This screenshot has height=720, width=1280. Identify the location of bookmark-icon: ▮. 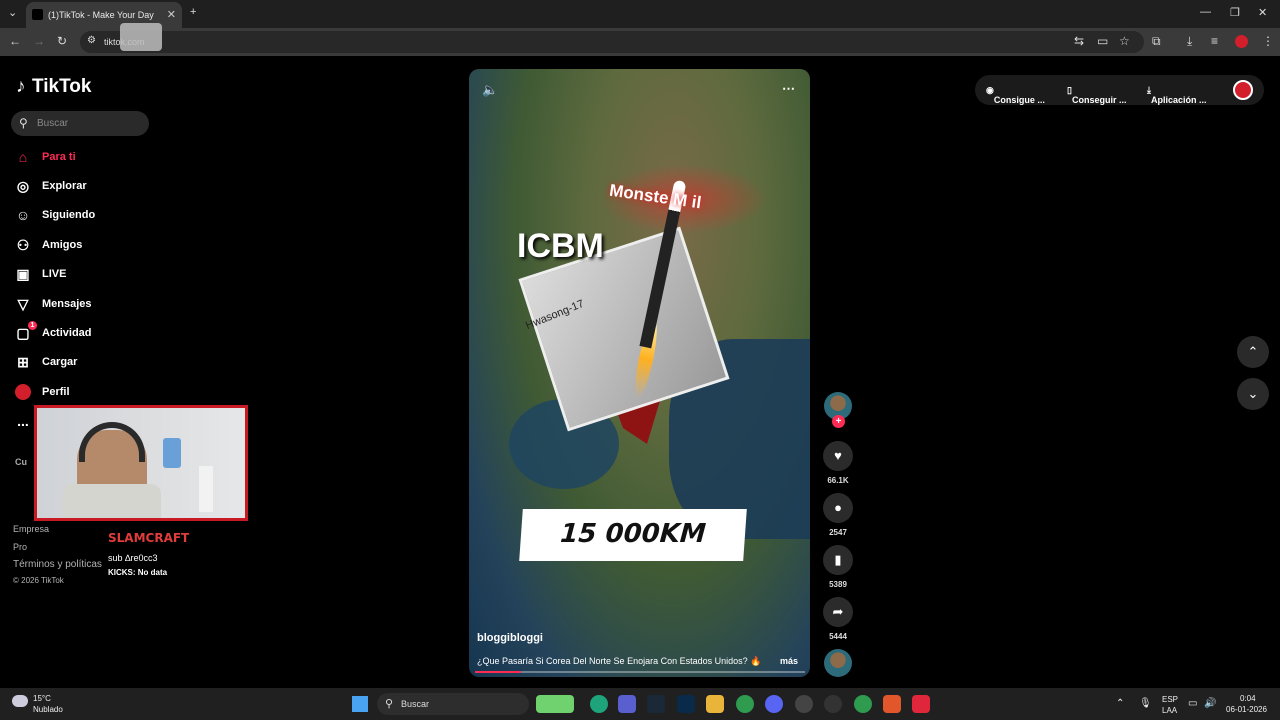
(838, 560).